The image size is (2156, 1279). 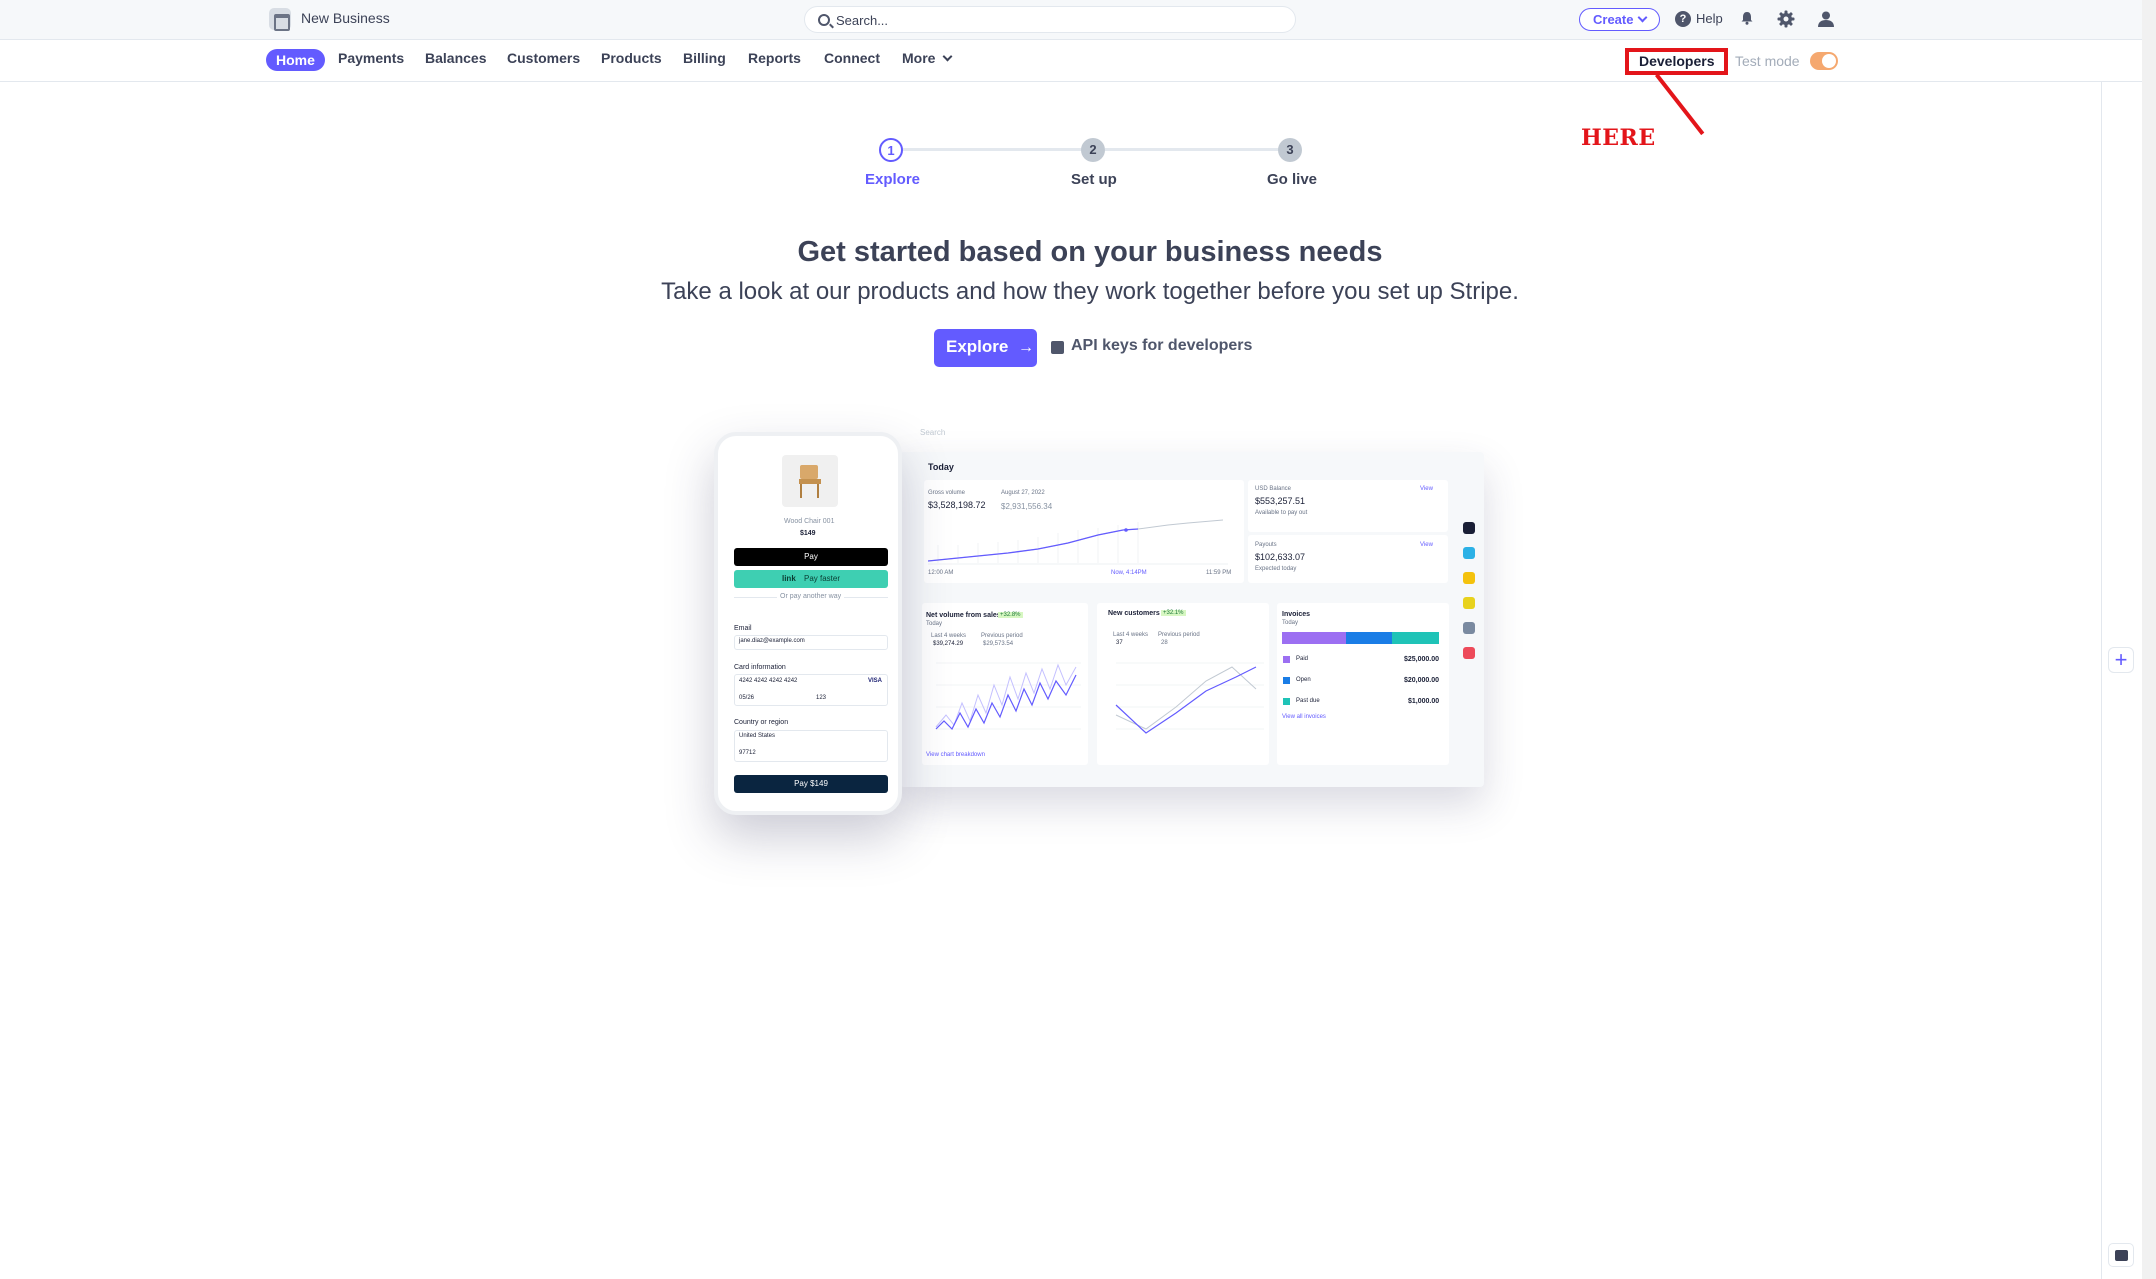 I want to click on paid-value: $25,000.00, so click(x=1422, y=659).